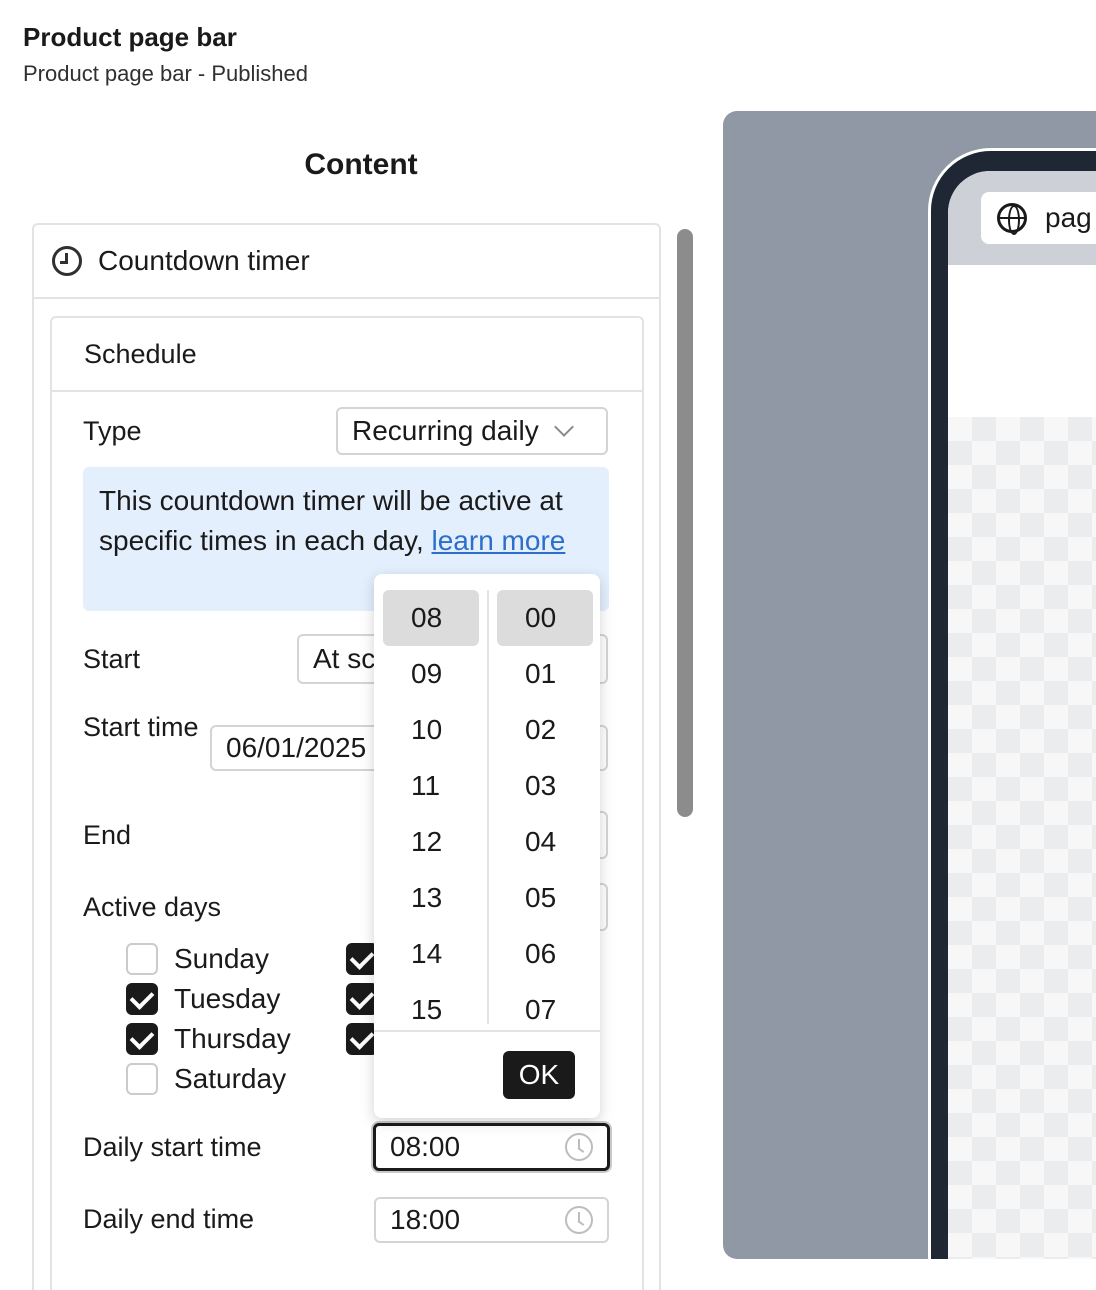 The image size is (1096, 1290). Describe the element at coordinates (152, 907) in the screenshot. I see `active-days-label: Active days` at that location.